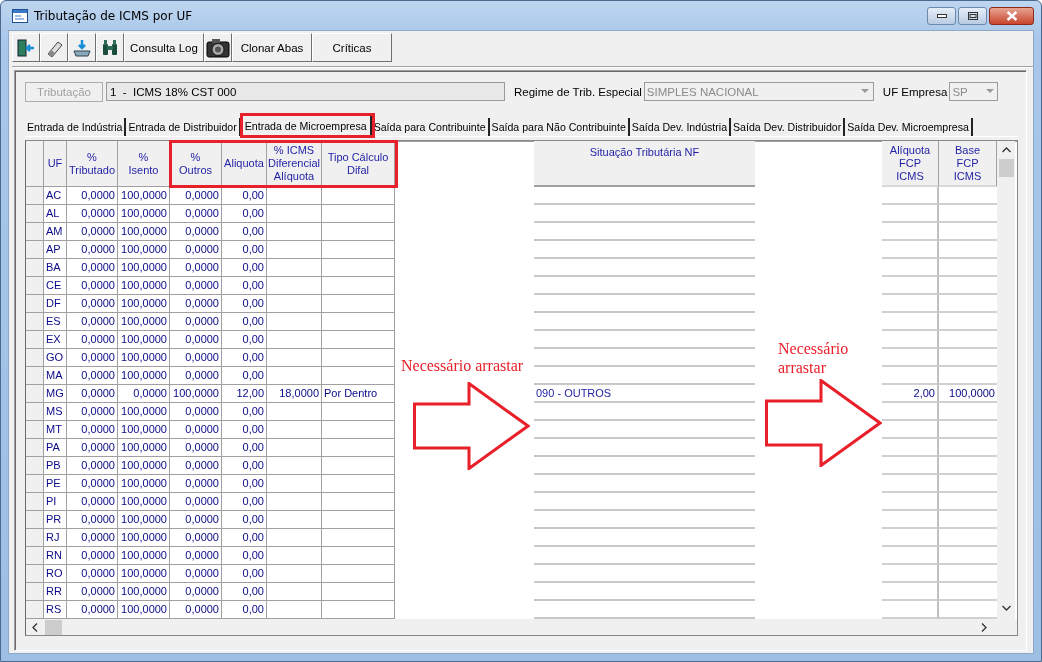 The image size is (1042, 662). I want to click on maximize-button, so click(972, 16).